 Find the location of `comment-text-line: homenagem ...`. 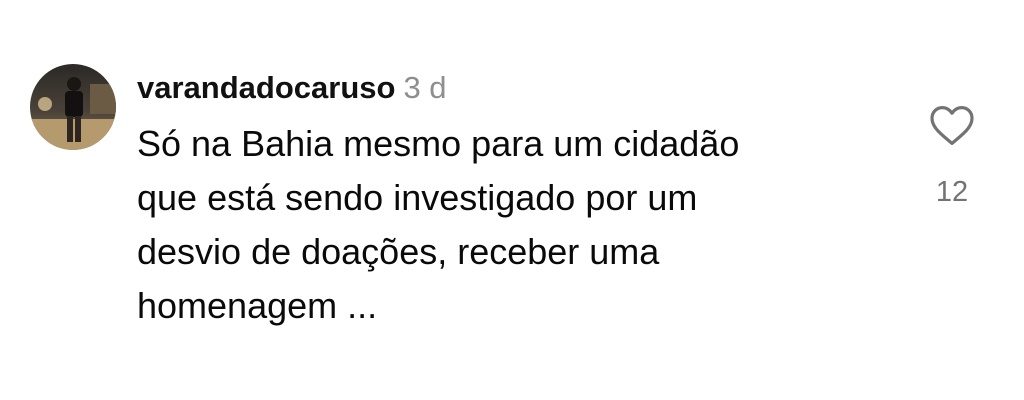

comment-text-line: homenagem ... is located at coordinates (257, 305).